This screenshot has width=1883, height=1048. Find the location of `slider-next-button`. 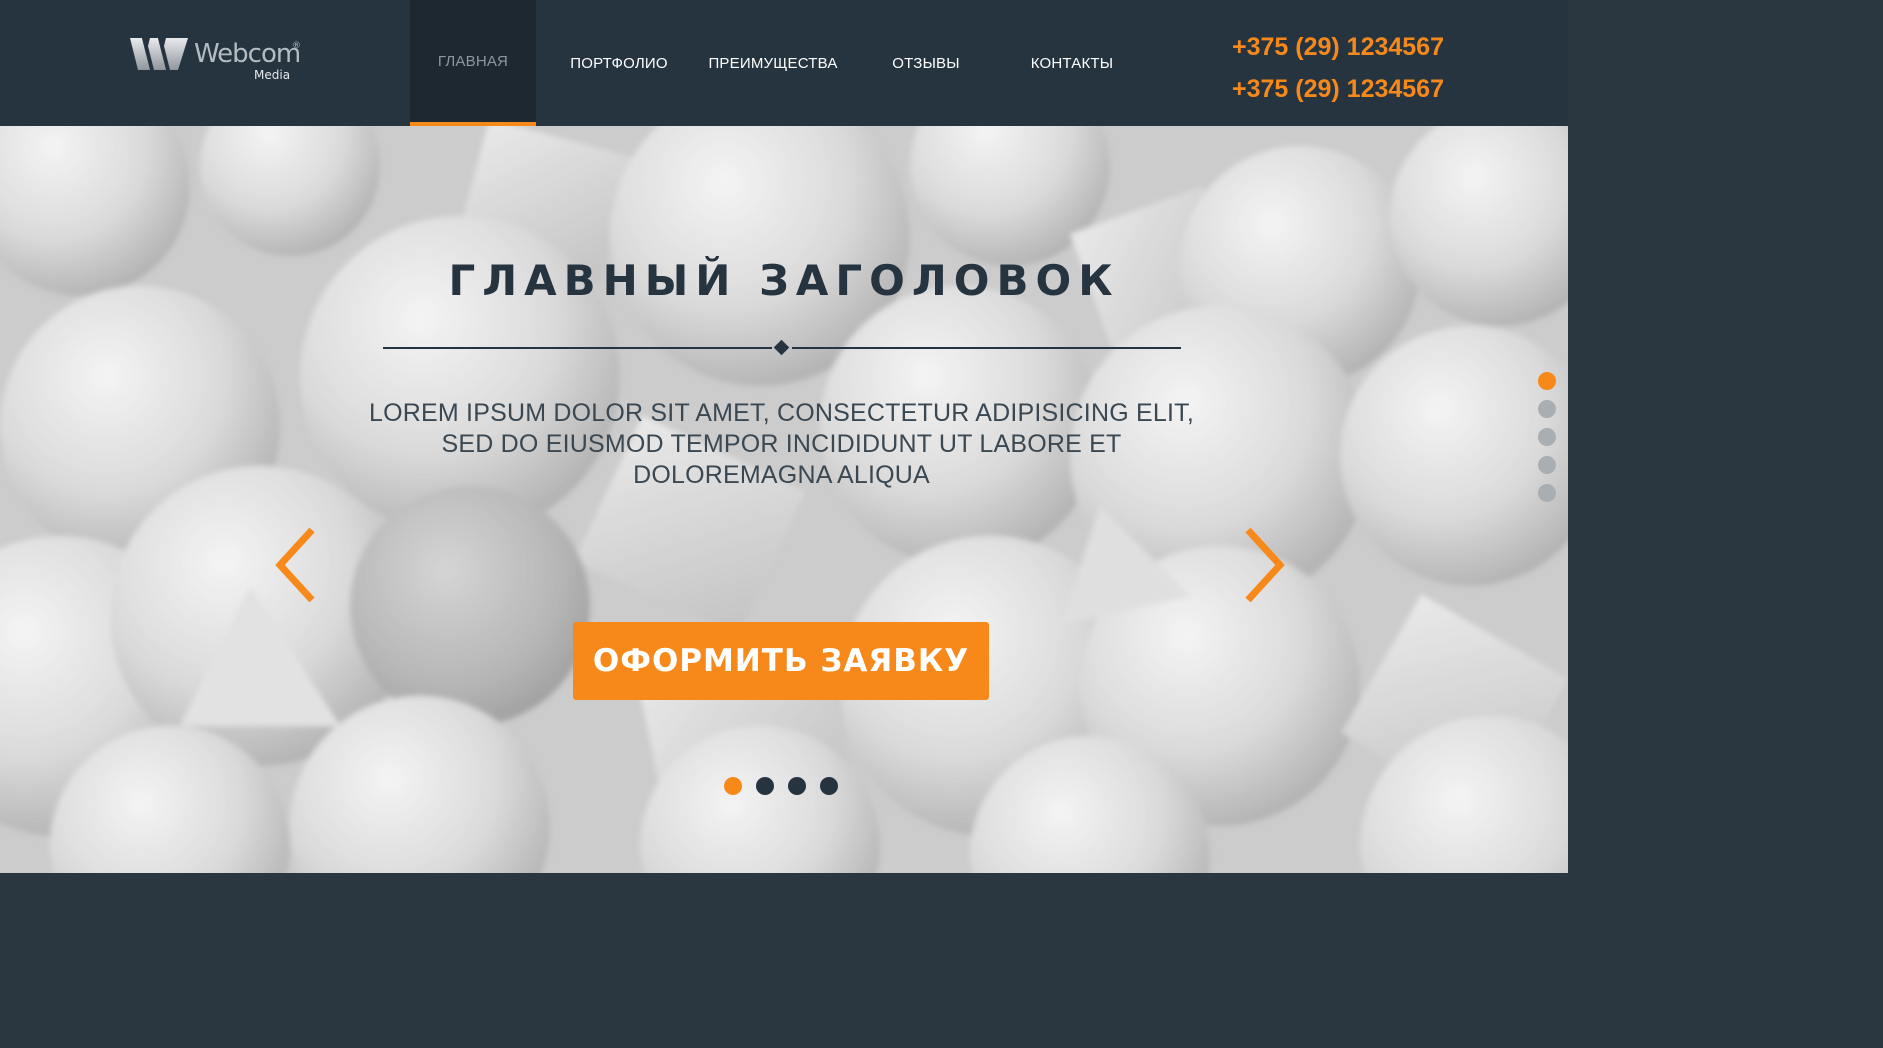

slider-next-button is located at coordinates (1265, 565).